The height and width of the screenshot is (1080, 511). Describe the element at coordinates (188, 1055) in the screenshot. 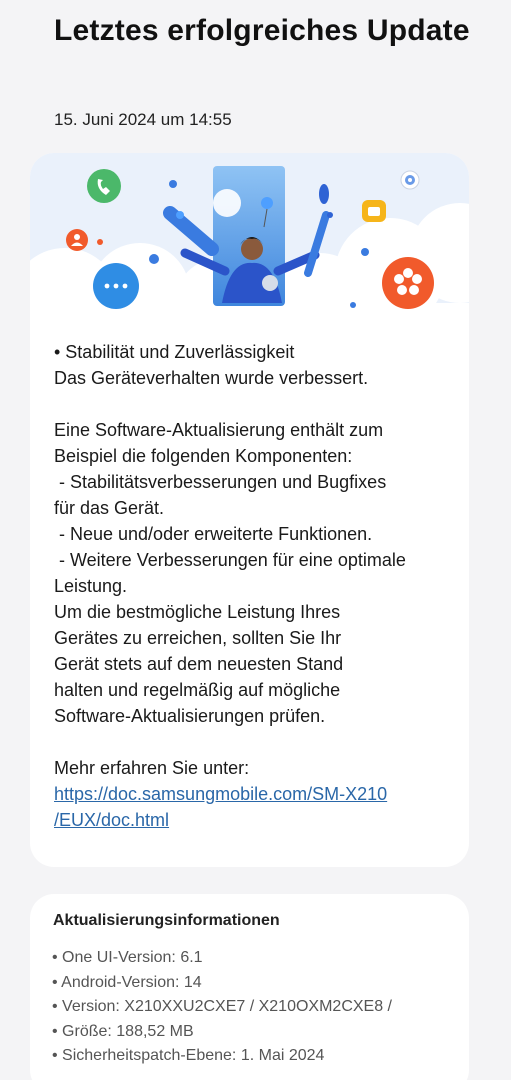

I see `info-item-security-patch: • Sicherheitspatch-Ebene: 1. Mai 2024` at that location.